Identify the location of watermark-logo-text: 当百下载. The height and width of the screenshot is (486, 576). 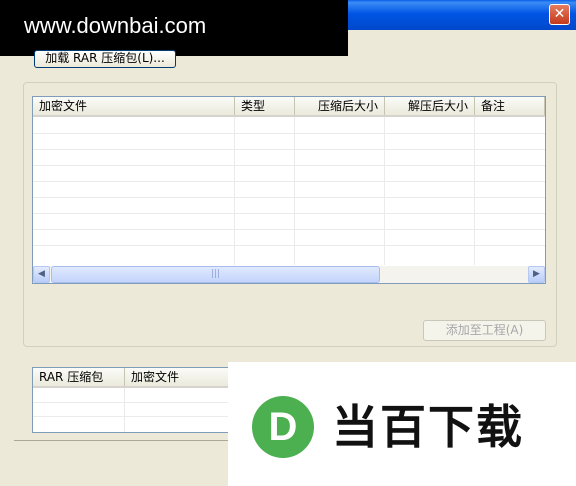
(428, 427).